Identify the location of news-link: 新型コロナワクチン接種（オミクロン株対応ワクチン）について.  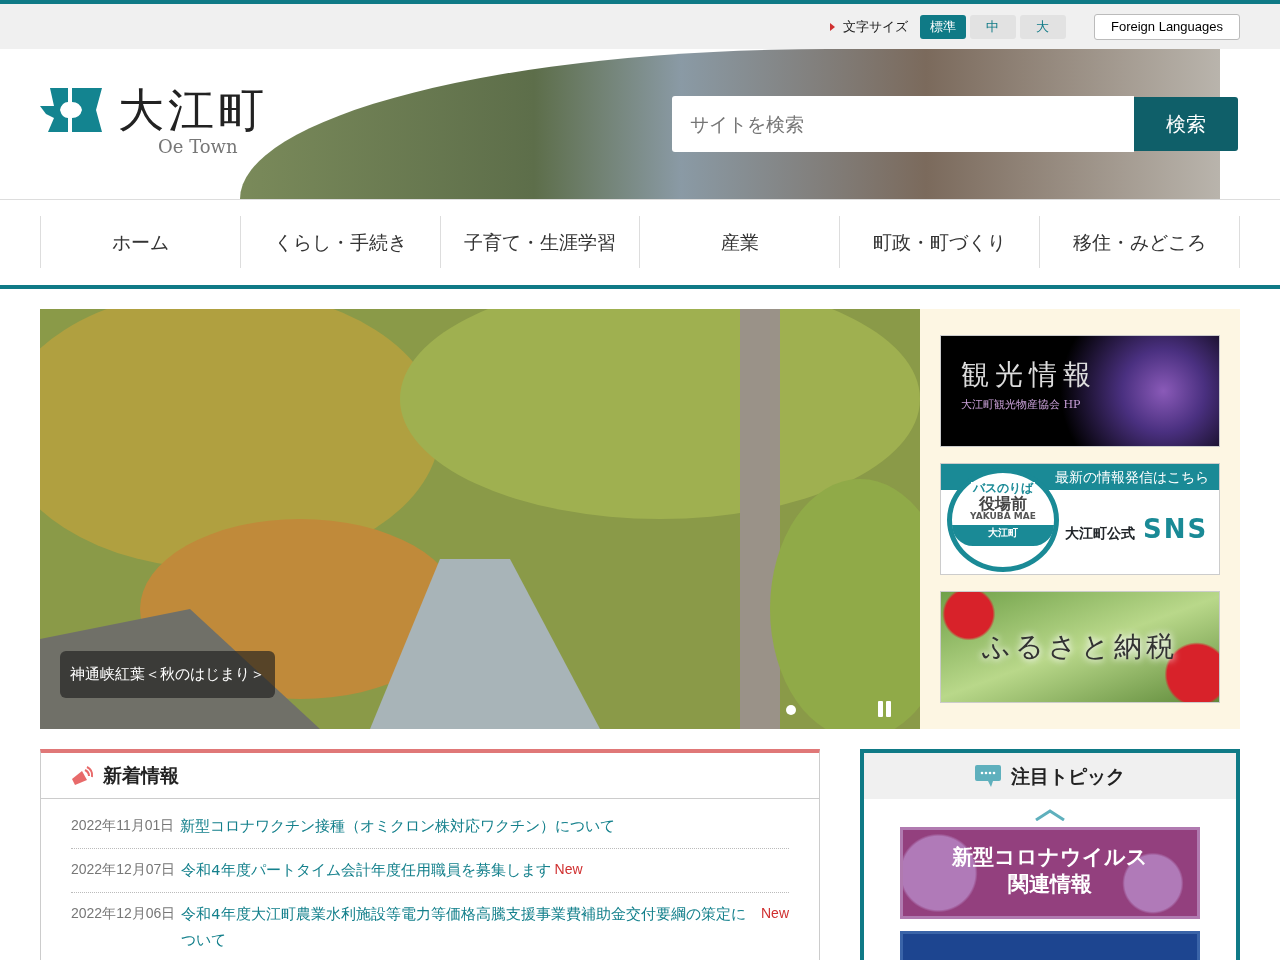
(398, 826).